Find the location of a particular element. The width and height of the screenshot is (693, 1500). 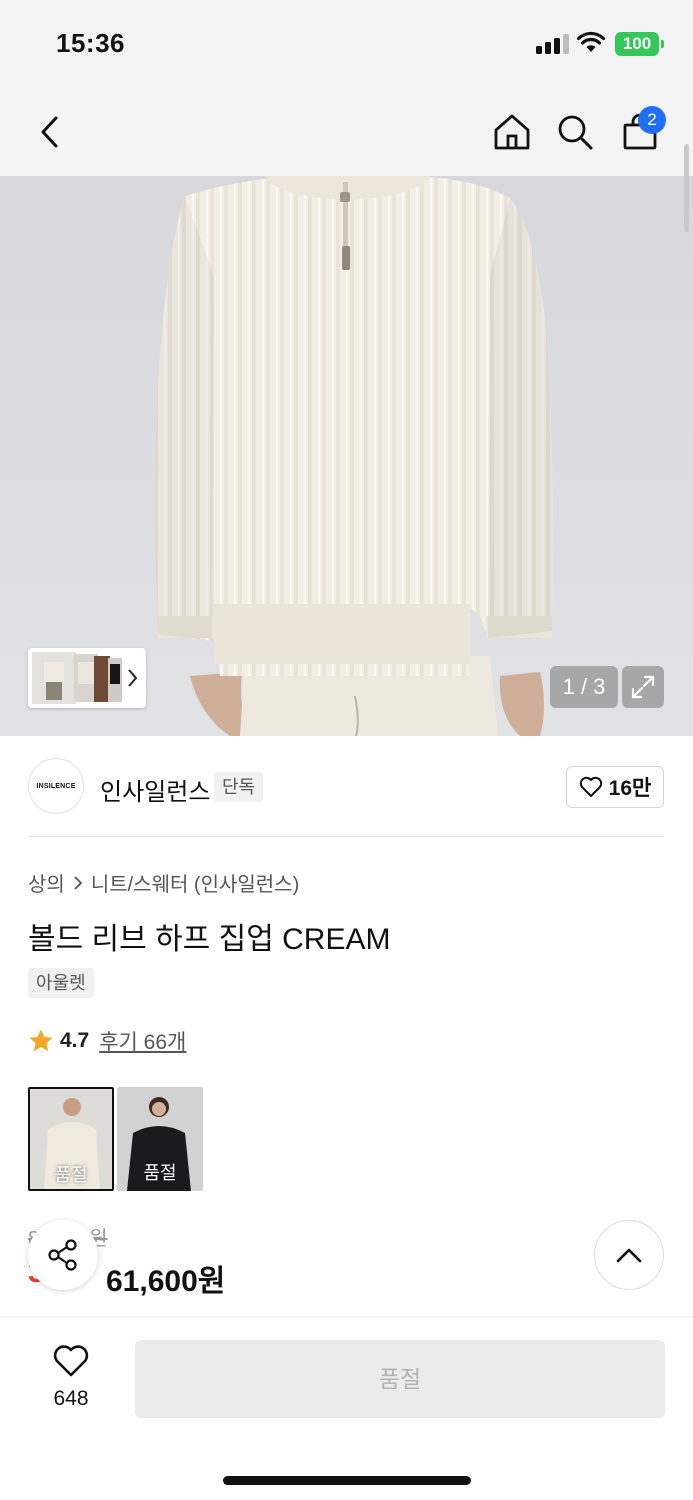

breadcrumb-subcategory: 니트/스웨터 (인사일런스) is located at coordinates (195, 882).